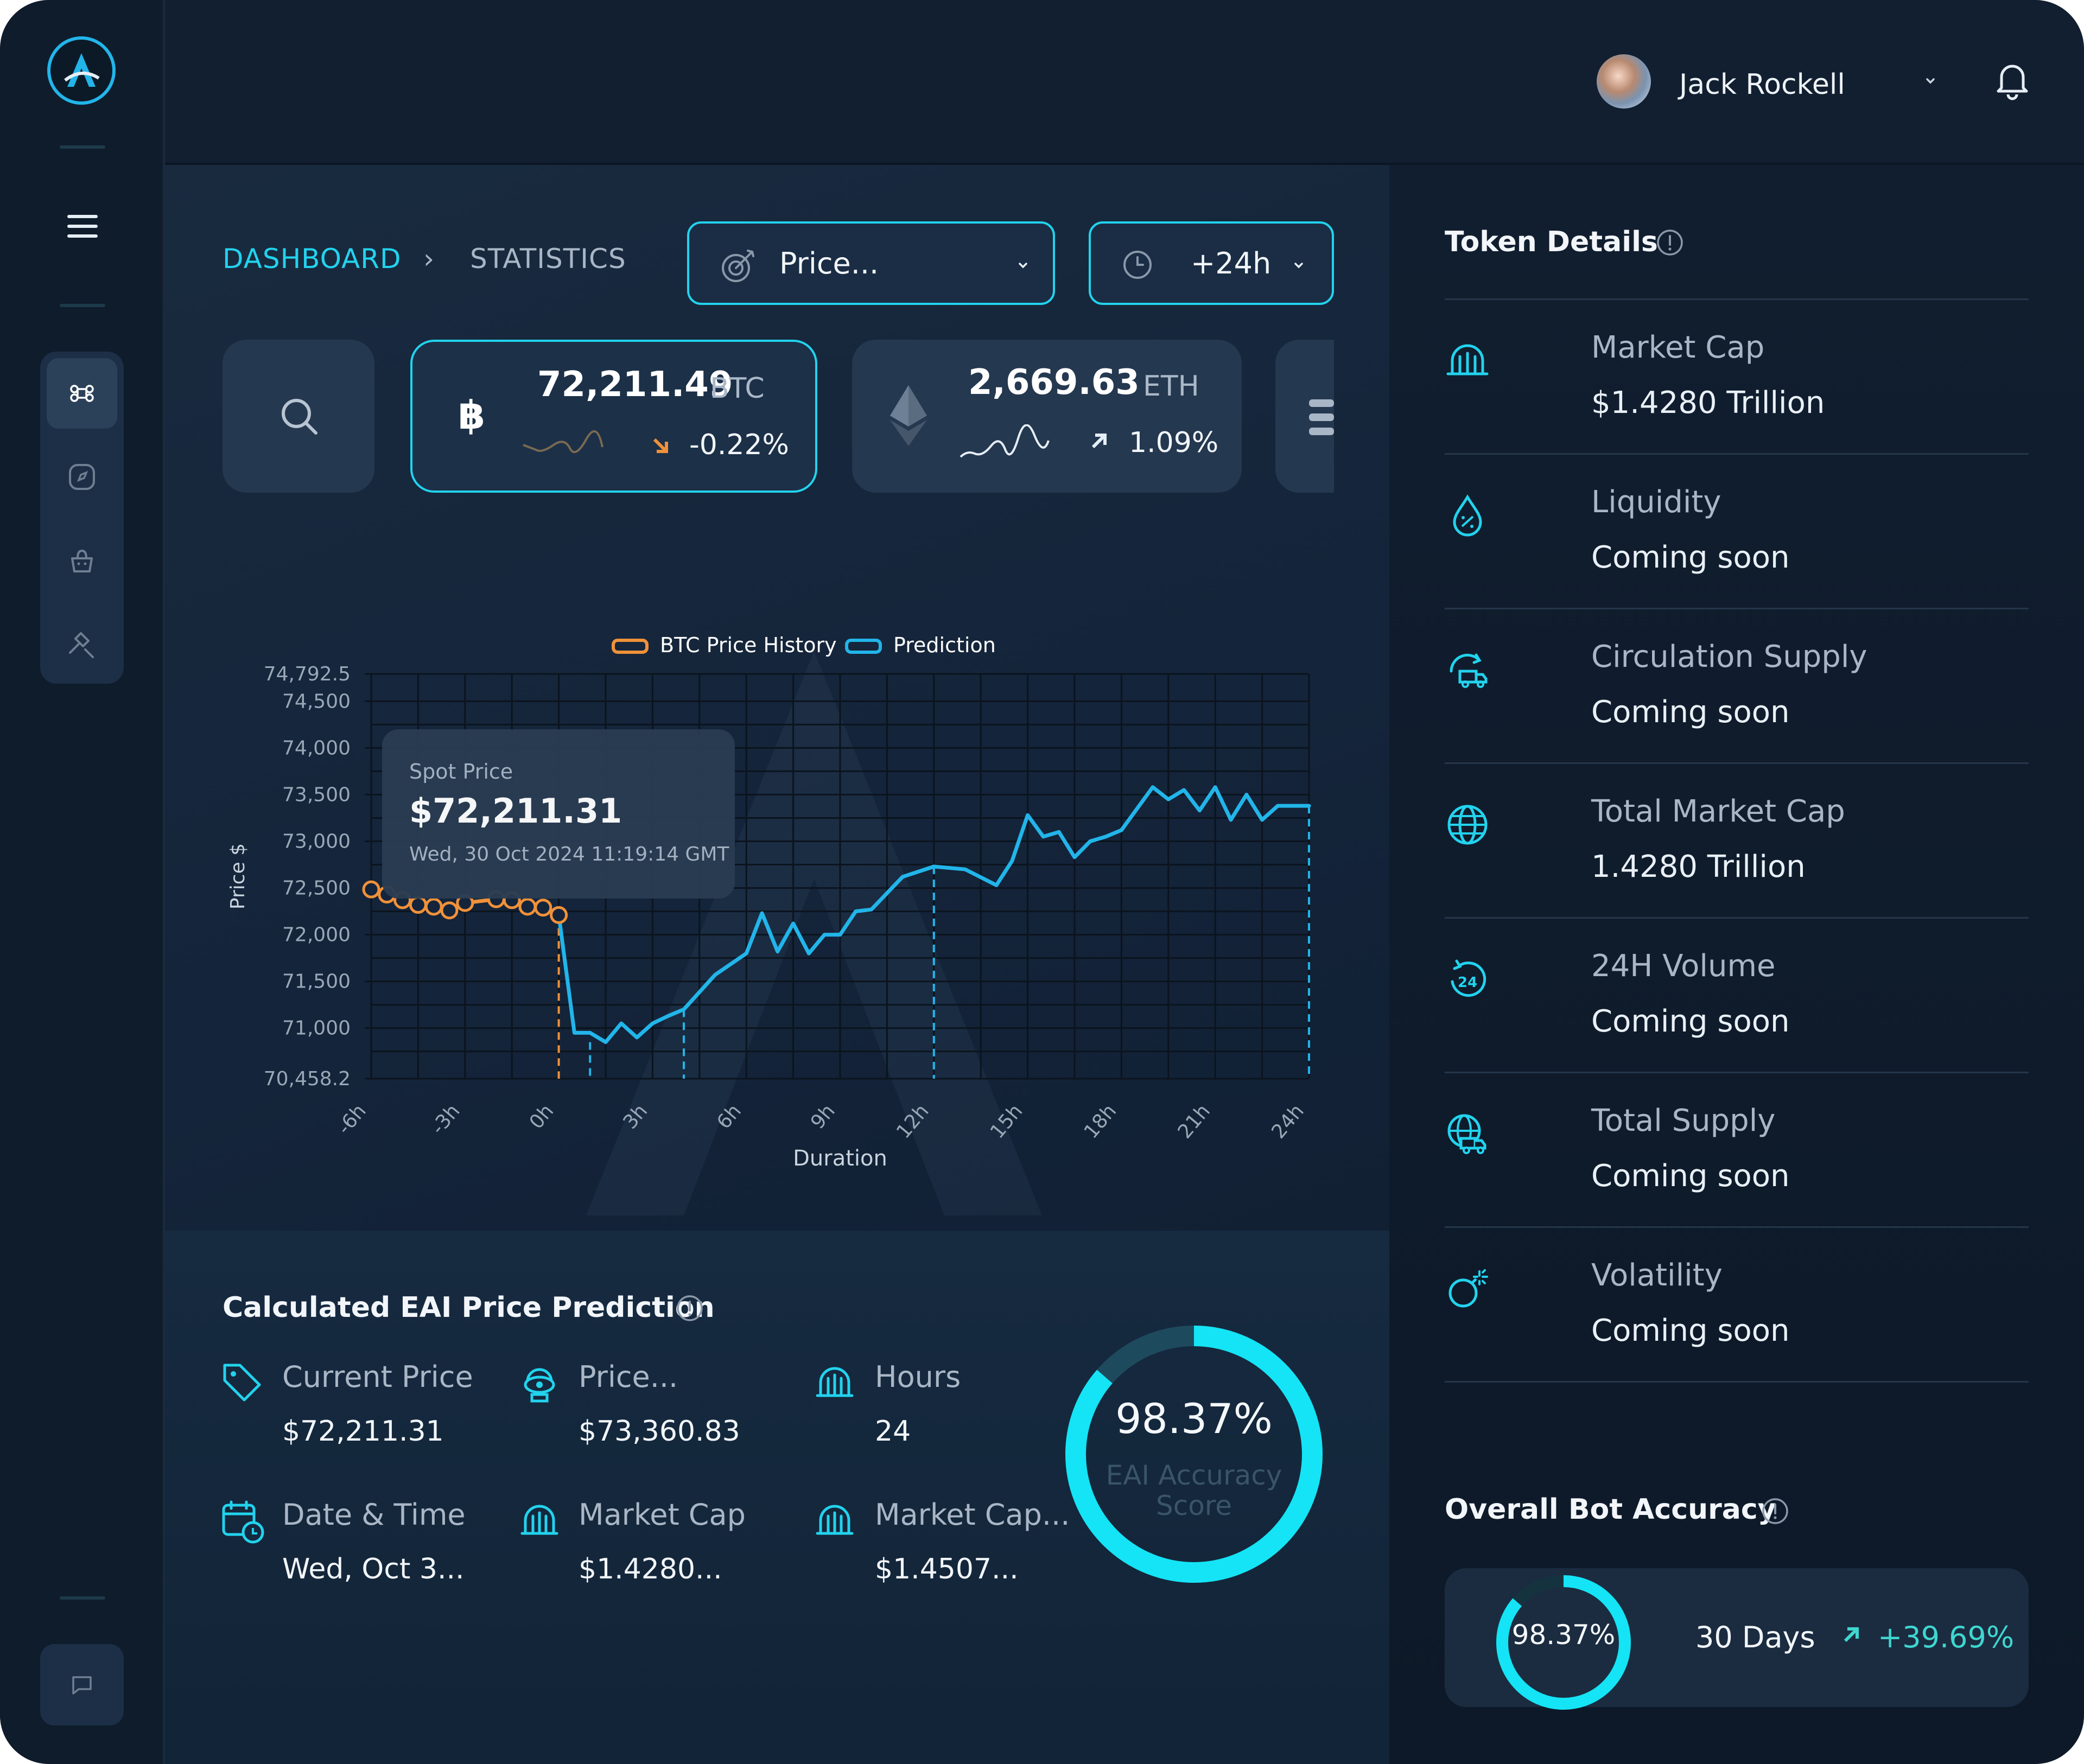 This screenshot has height=1764, width=2084. Describe the element at coordinates (1194, 1419) in the screenshot. I see `accuracy-value: 98.37%` at that location.